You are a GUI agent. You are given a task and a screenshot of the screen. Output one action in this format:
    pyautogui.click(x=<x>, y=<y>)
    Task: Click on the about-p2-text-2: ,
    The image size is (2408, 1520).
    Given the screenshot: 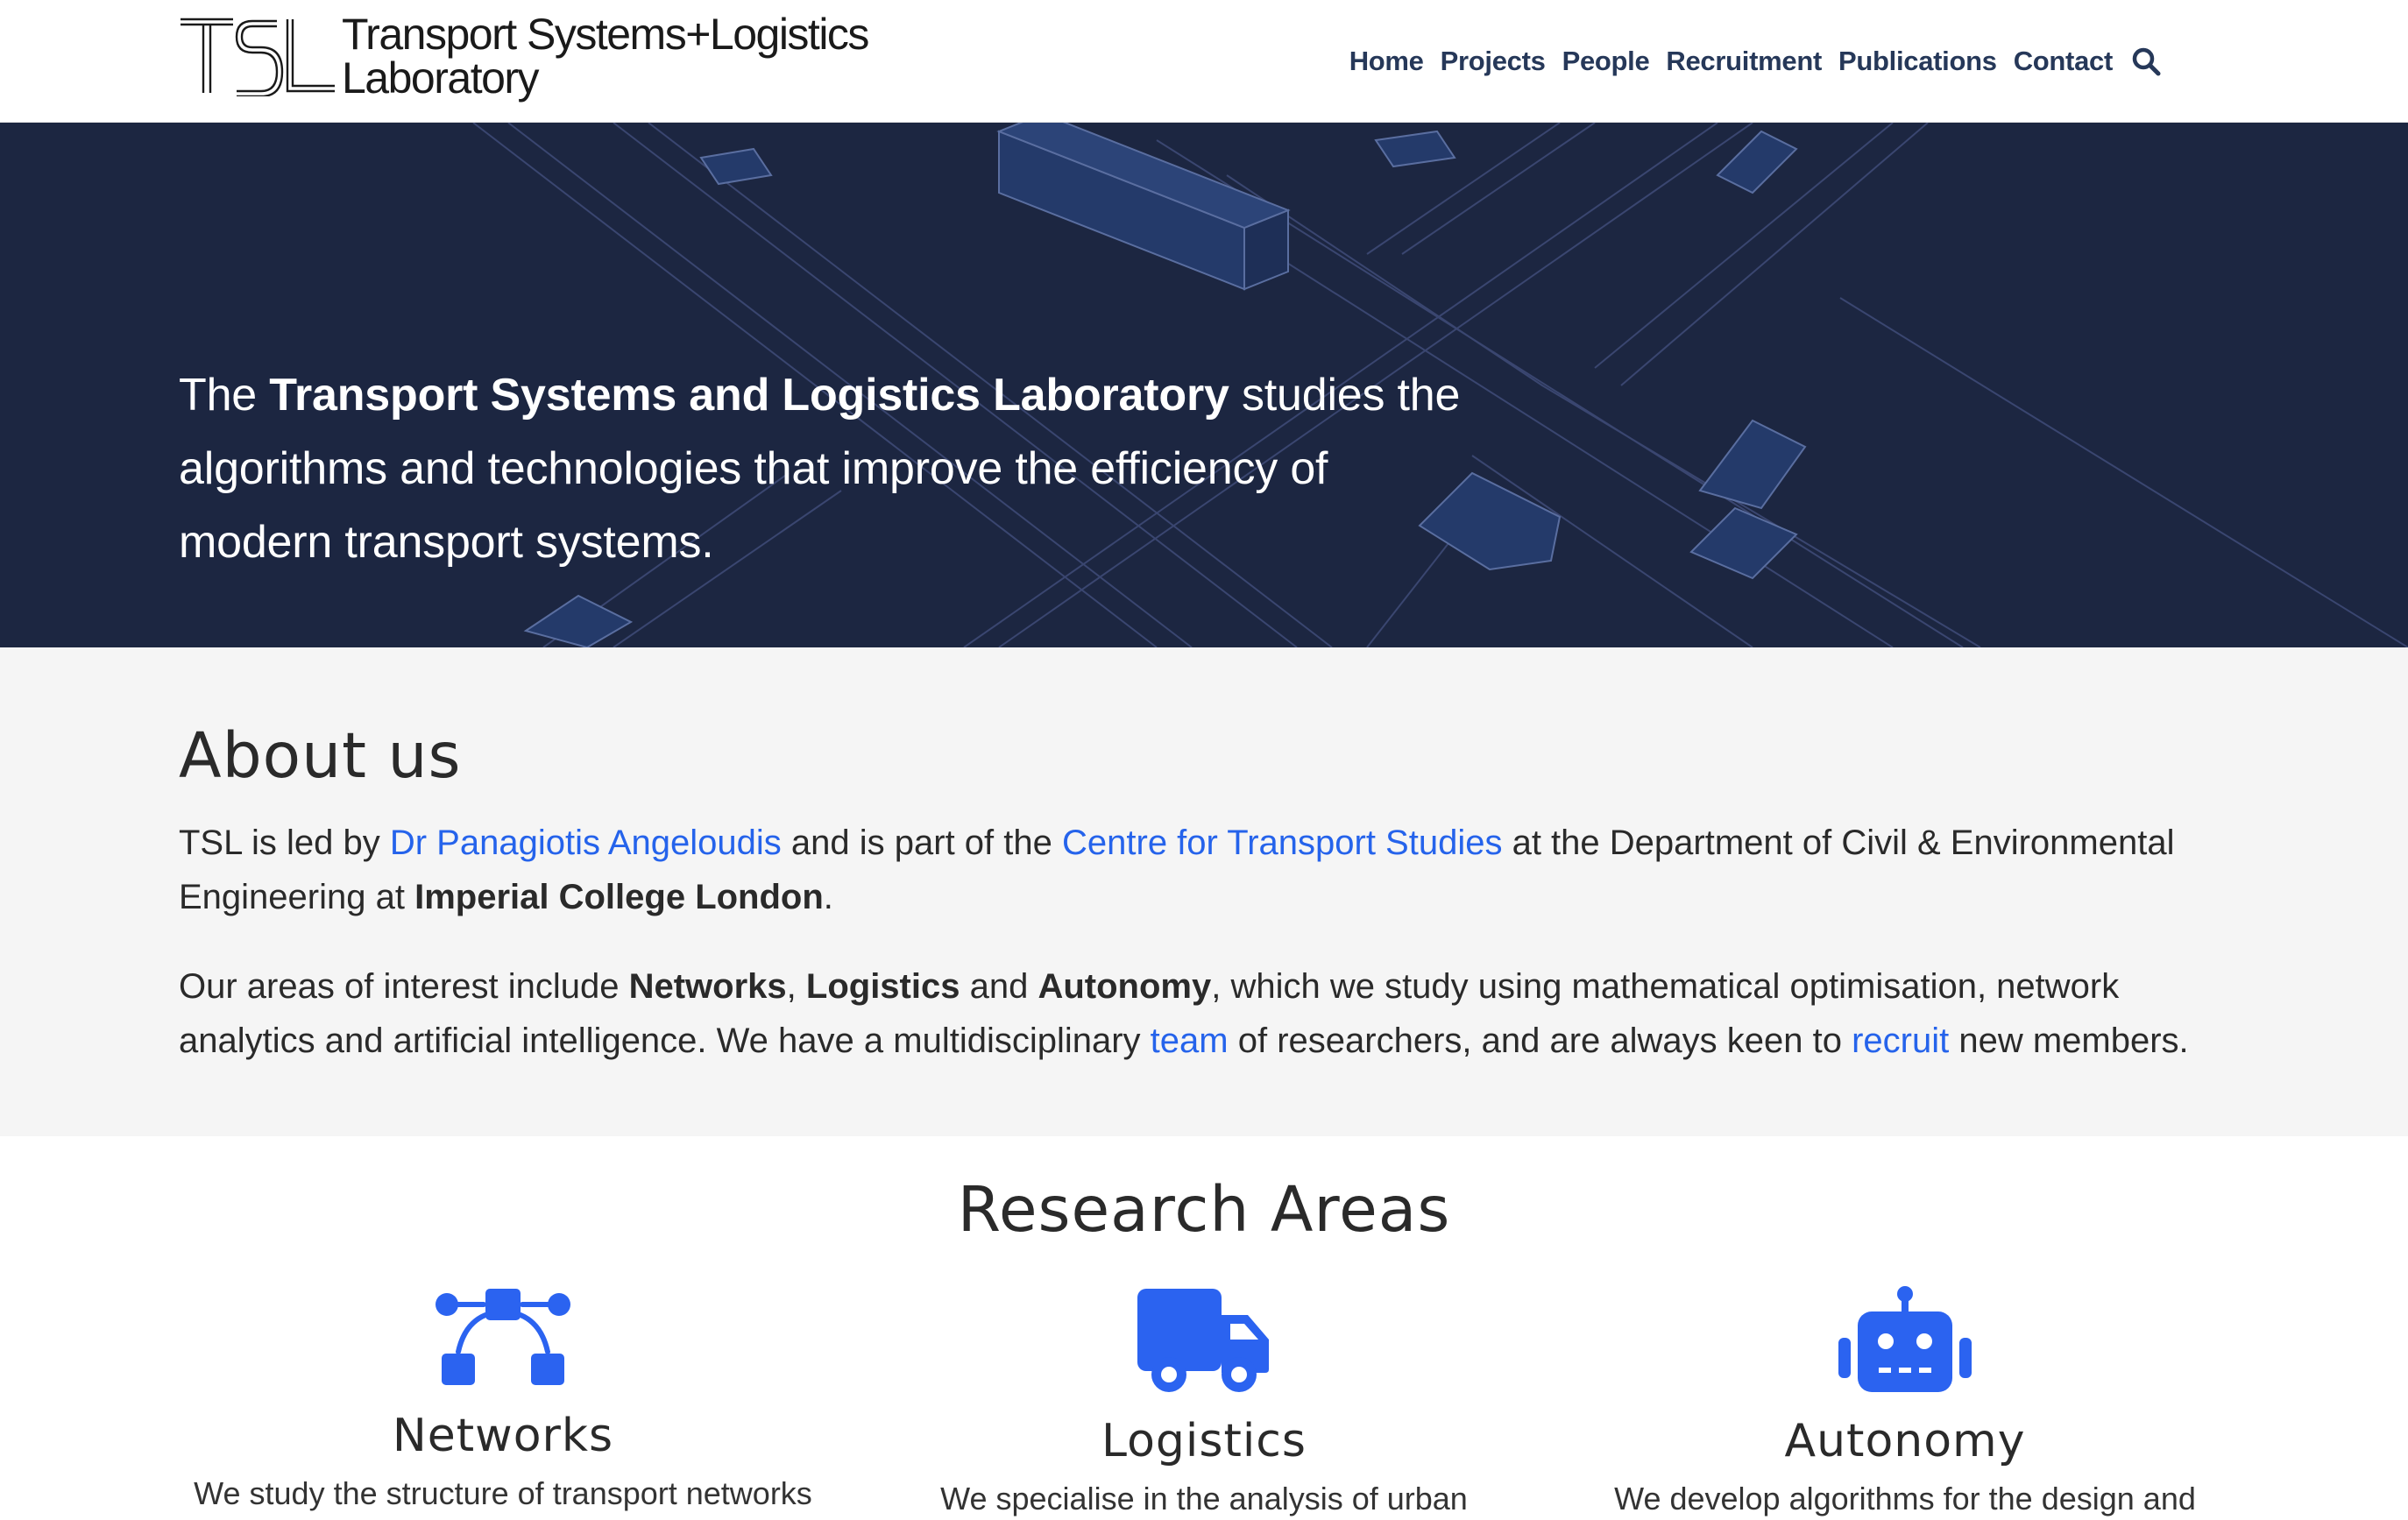 What is the action you would take?
    pyautogui.click(x=796, y=987)
    